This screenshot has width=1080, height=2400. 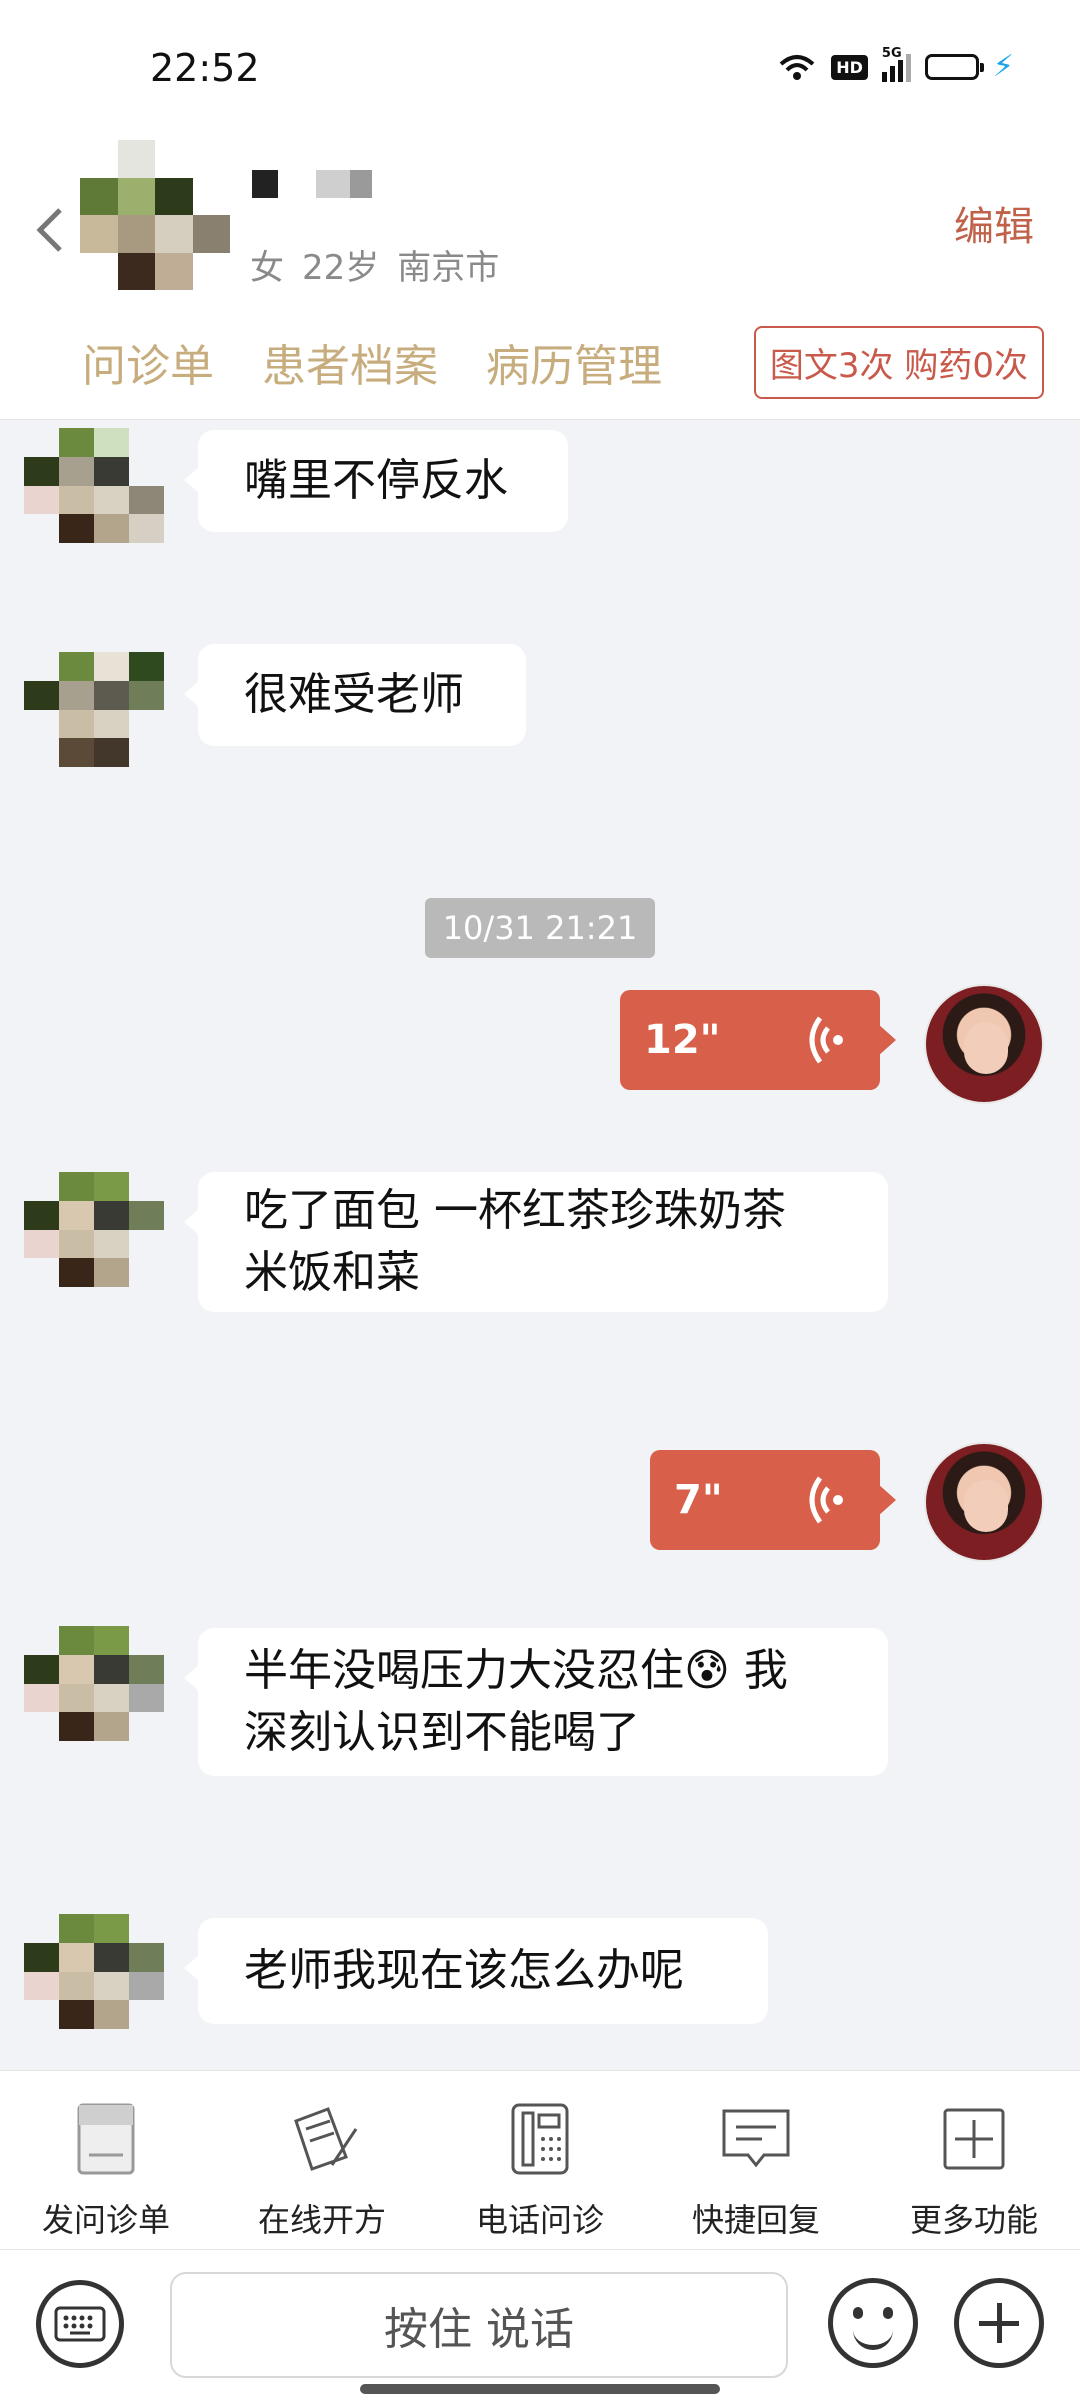 I want to click on network-label: 5G, so click(x=891, y=53).